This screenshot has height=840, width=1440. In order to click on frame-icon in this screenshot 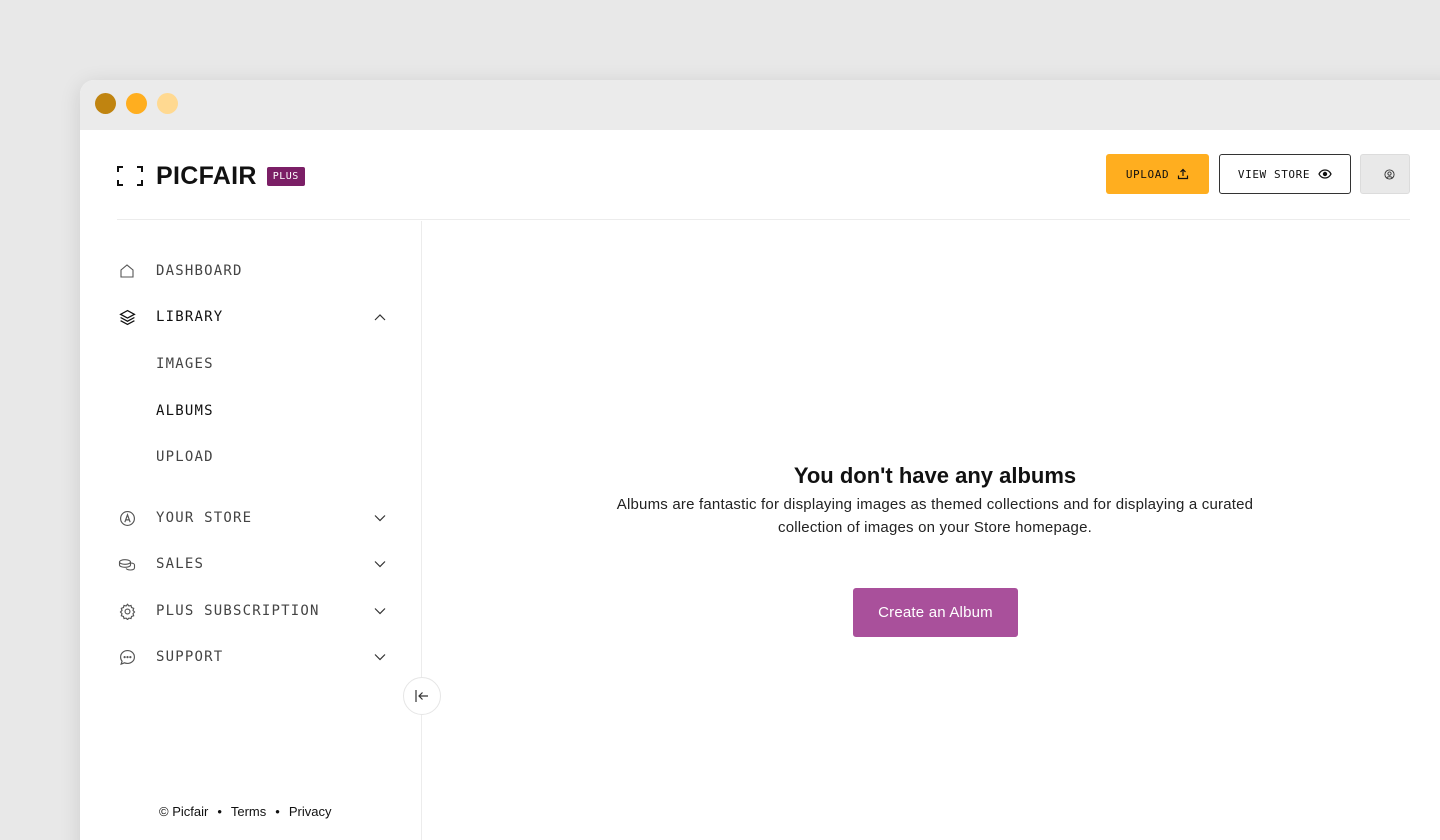, I will do `click(130, 176)`.